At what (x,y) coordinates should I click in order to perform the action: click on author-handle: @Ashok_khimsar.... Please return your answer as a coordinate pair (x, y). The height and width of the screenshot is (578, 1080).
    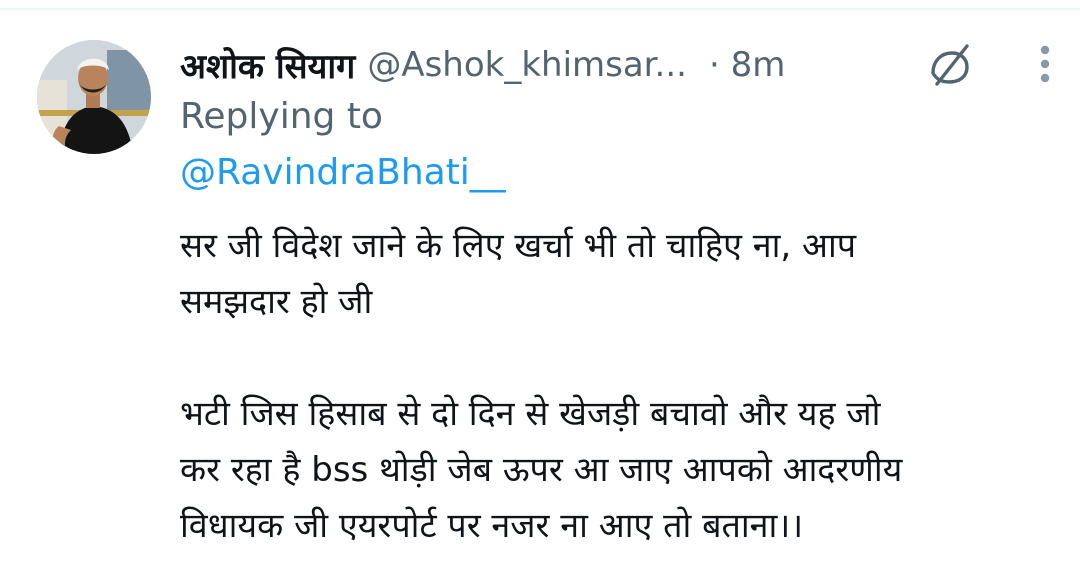
    Looking at the image, I should click on (527, 65).